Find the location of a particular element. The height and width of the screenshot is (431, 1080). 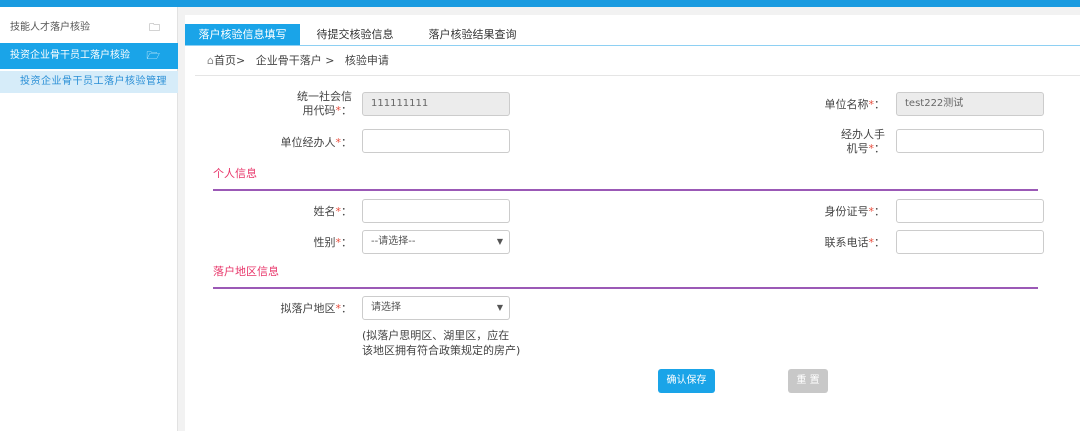

tab-fill-info: 落户核验信息填写 is located at coordinates (242, 34).